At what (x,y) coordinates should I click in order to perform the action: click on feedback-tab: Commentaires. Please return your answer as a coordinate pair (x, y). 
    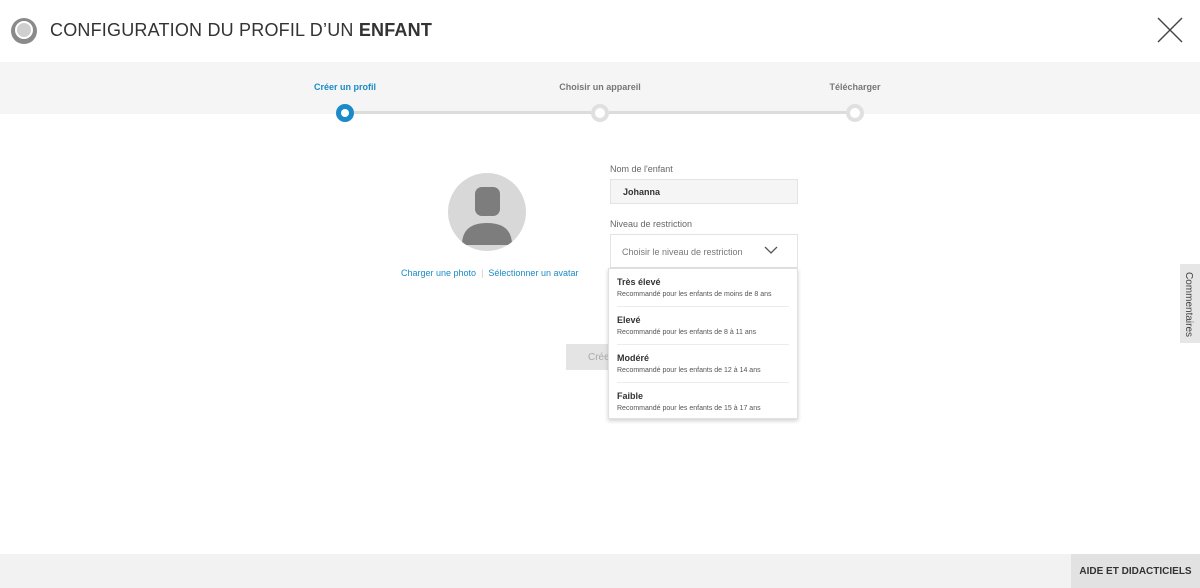
    Looking at the image, I should click on (1190, 303).